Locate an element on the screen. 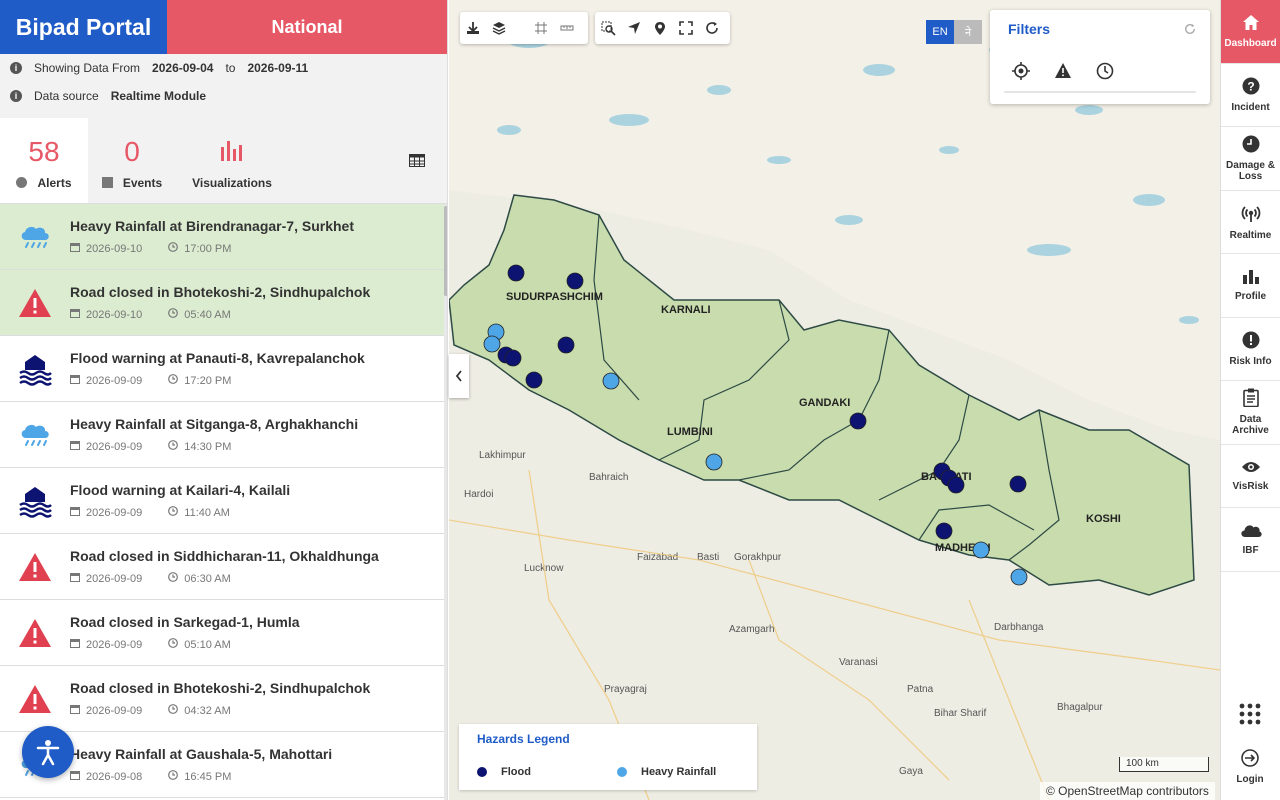 The image size is (1280, 800). info-icon: i is located at coordinates (16, 96).